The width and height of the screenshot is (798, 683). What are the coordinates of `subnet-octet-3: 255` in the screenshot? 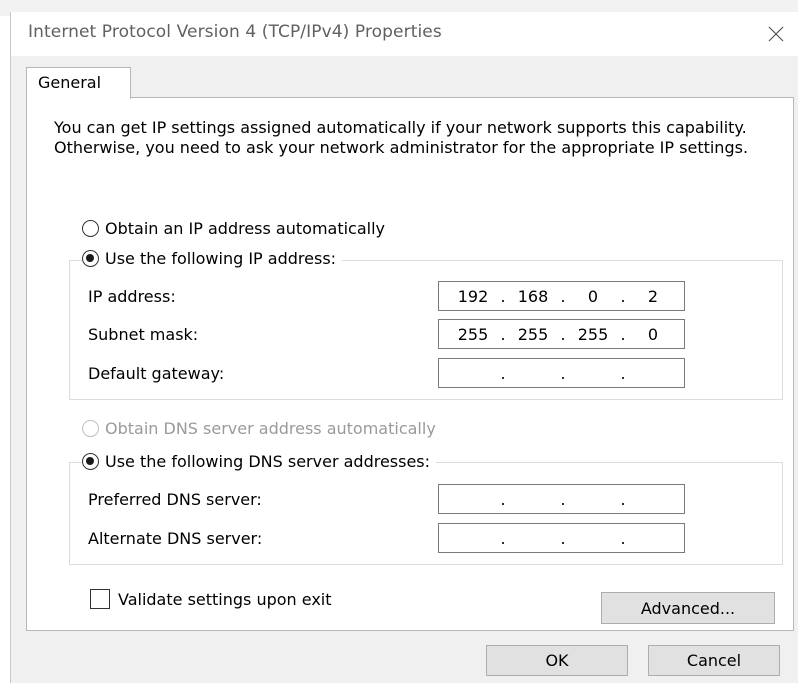 It's located at (593, 334).